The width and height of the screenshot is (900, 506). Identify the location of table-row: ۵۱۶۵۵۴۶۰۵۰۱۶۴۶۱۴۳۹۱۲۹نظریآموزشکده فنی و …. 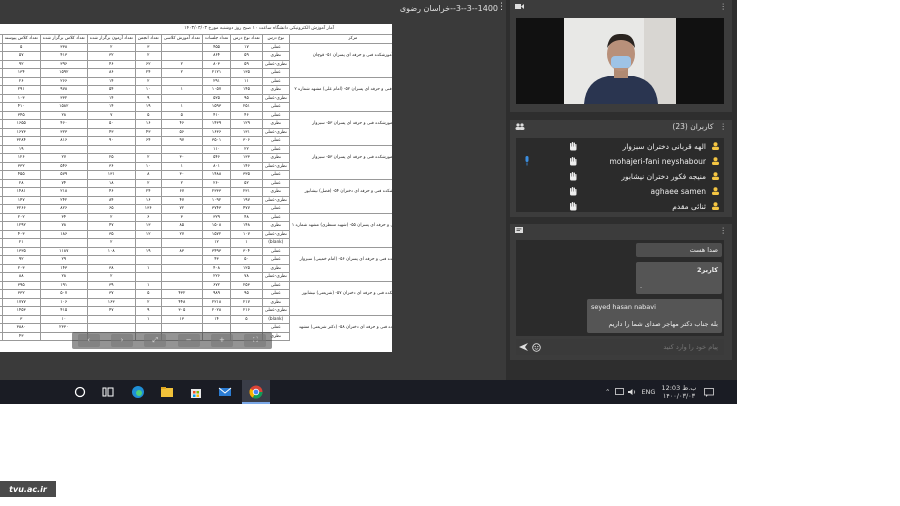
(196, 124).